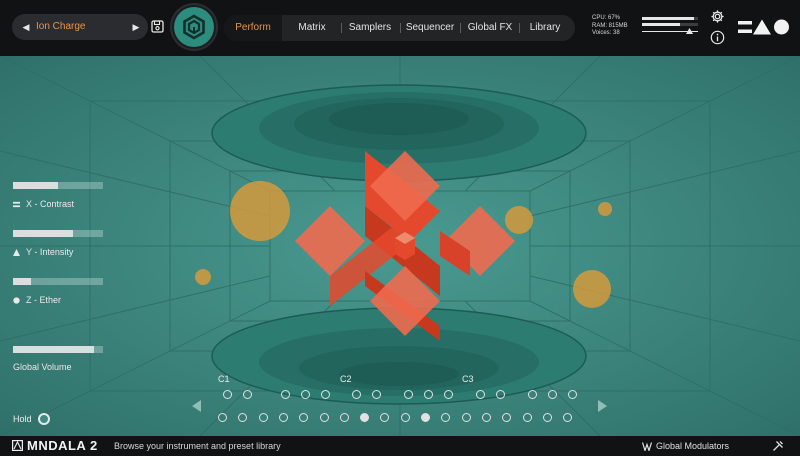  What do you see at coordinates (468, 379) in the screenshot?
I see `octave-label-c3: C3` at bounding box center [468, 379].